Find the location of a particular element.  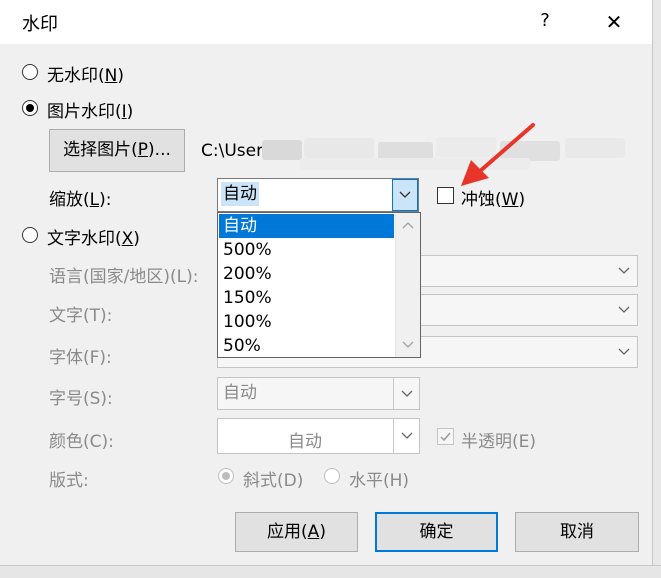

scale-dropdown-list: 自动 500% 200% 150% 100% 50% is located at coordinates (319, 285).